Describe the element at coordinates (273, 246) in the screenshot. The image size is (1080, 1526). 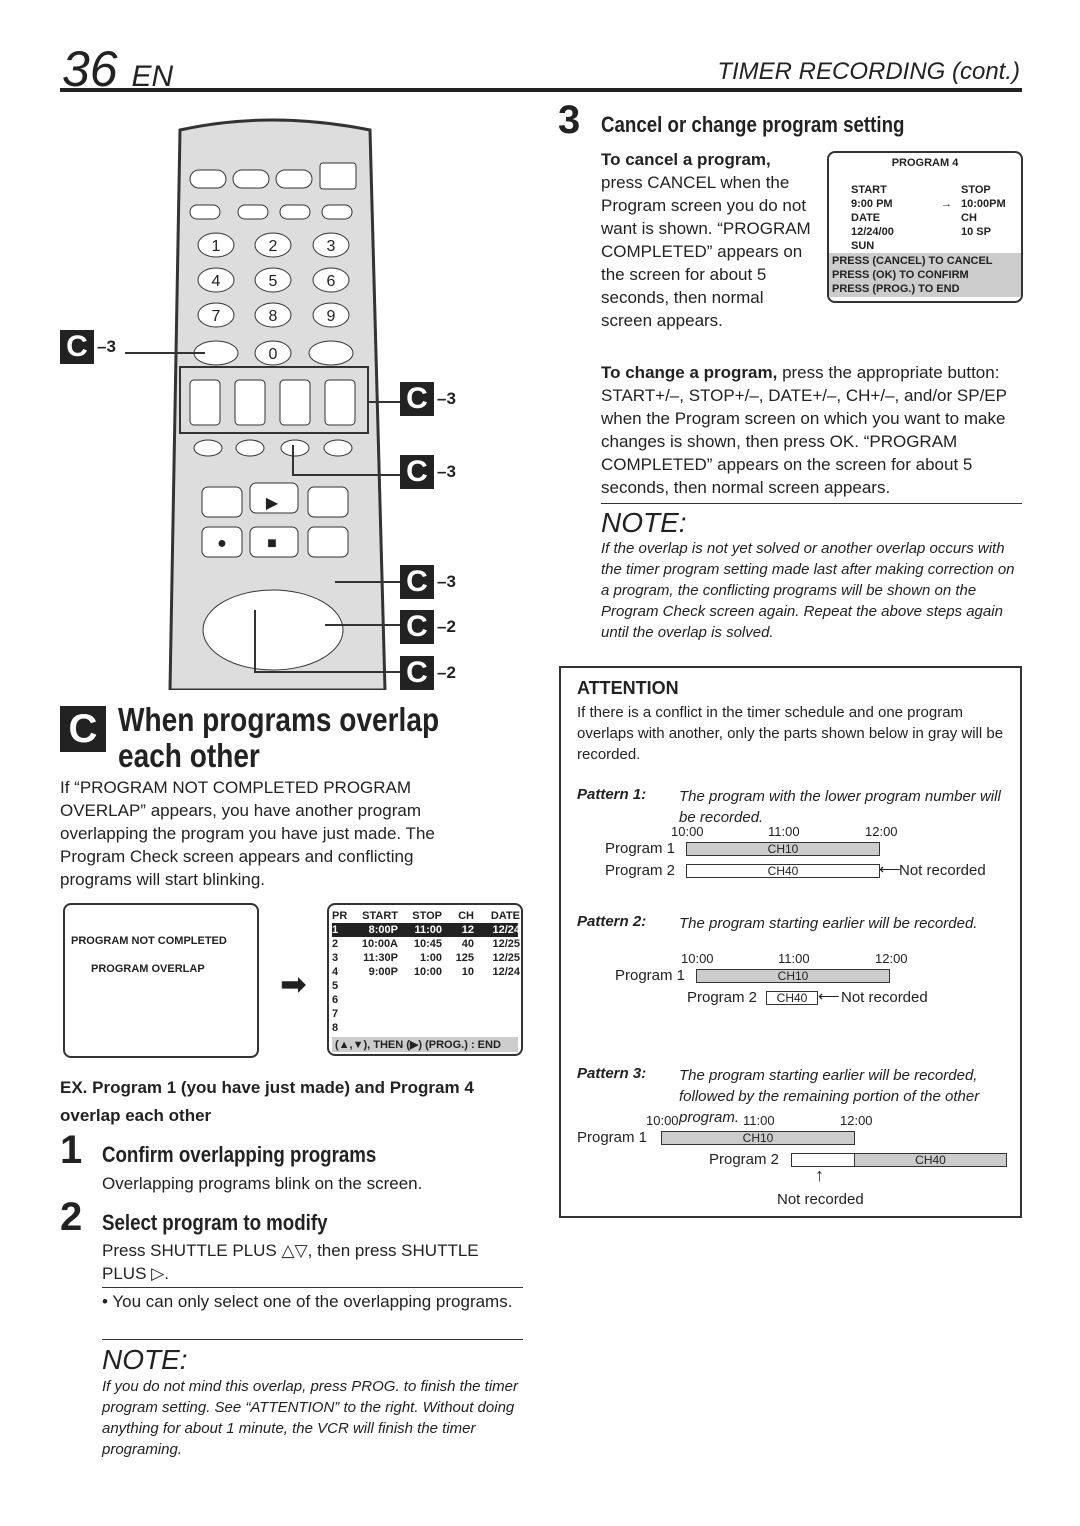
I see `svg-text: 2` at that location.